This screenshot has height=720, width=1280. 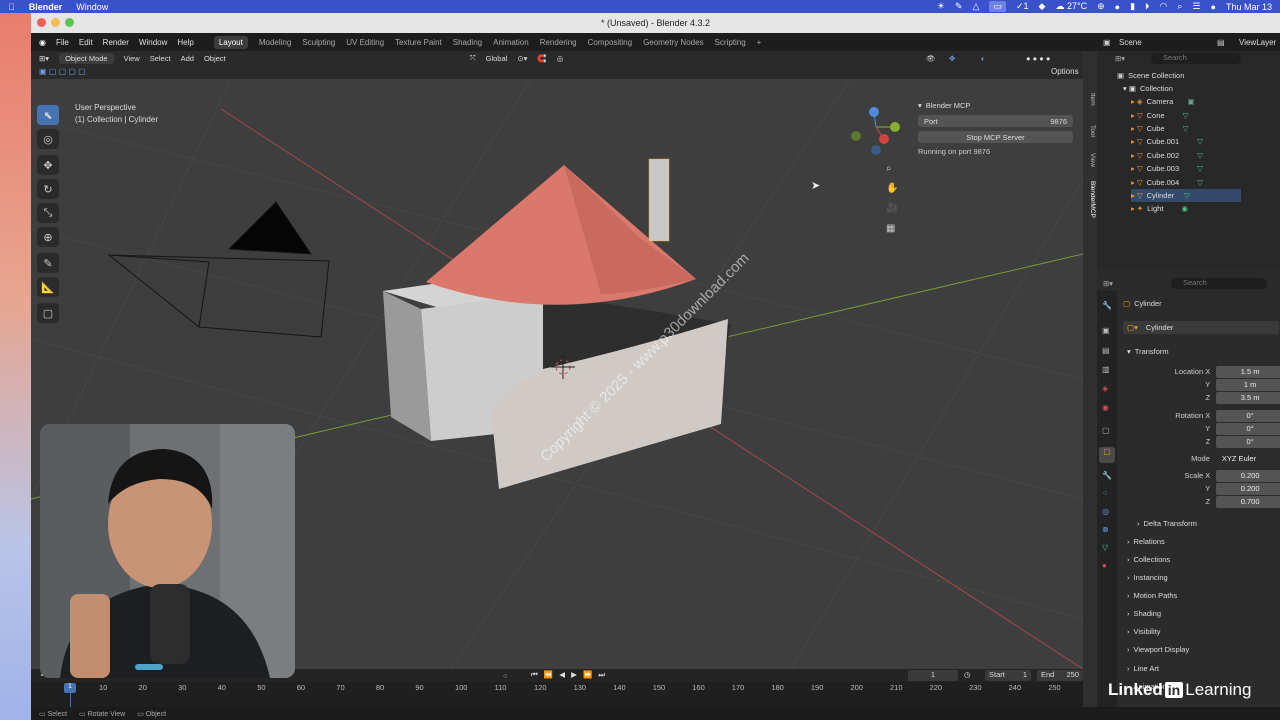 I want to click on editor-type-icon: ⊞▾, so click(x=44, y=58).